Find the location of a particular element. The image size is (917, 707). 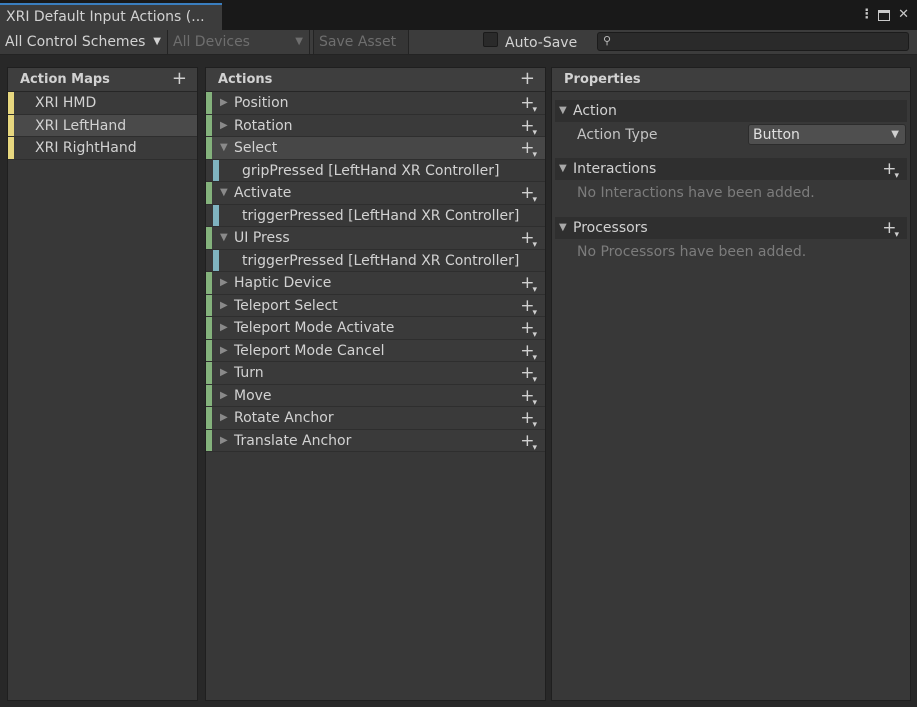

auto-save-label: Auto-Save is located at coordinates (541, 43).